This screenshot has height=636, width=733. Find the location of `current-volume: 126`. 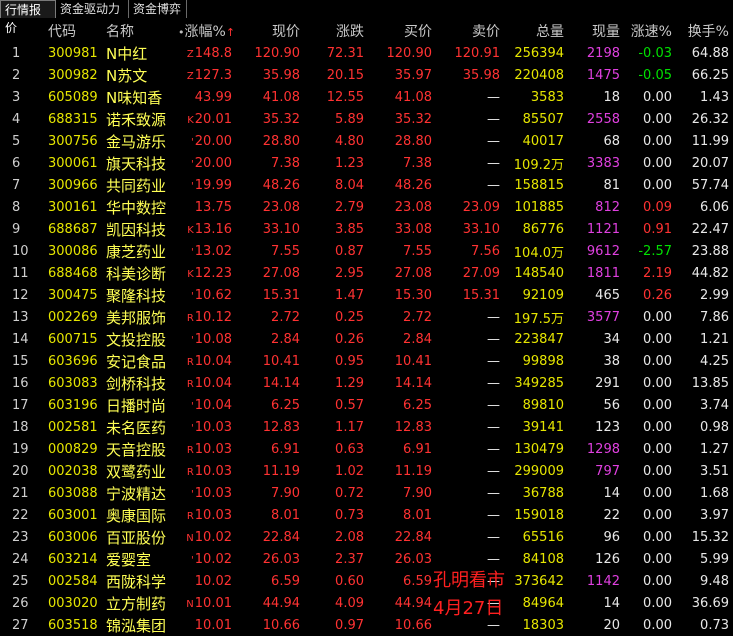

current-volume: 126 is located at coordinates (607, 559).